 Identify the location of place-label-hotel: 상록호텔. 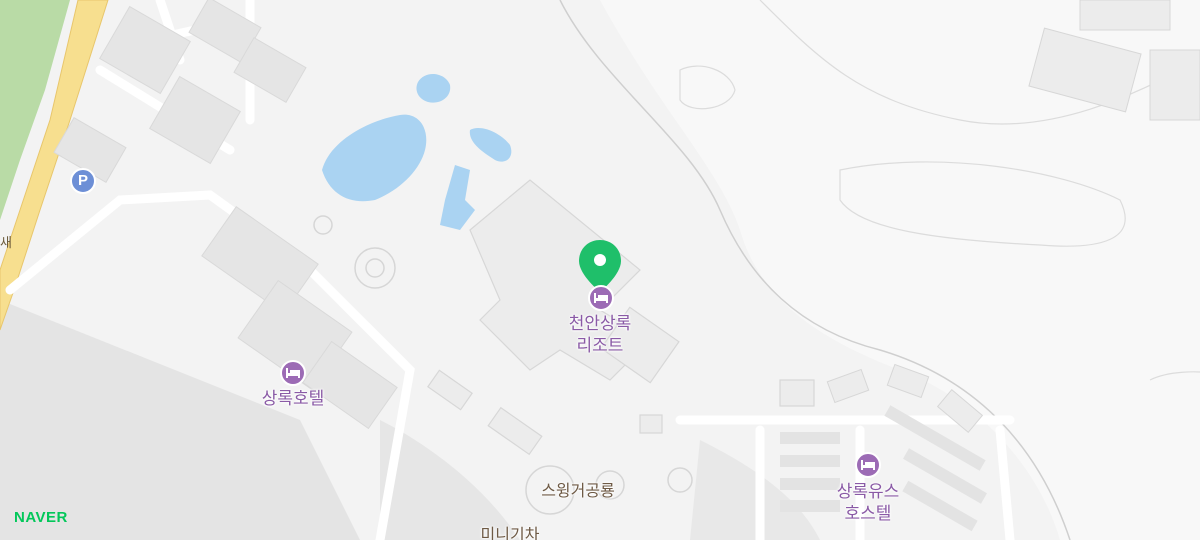
(293, 399).